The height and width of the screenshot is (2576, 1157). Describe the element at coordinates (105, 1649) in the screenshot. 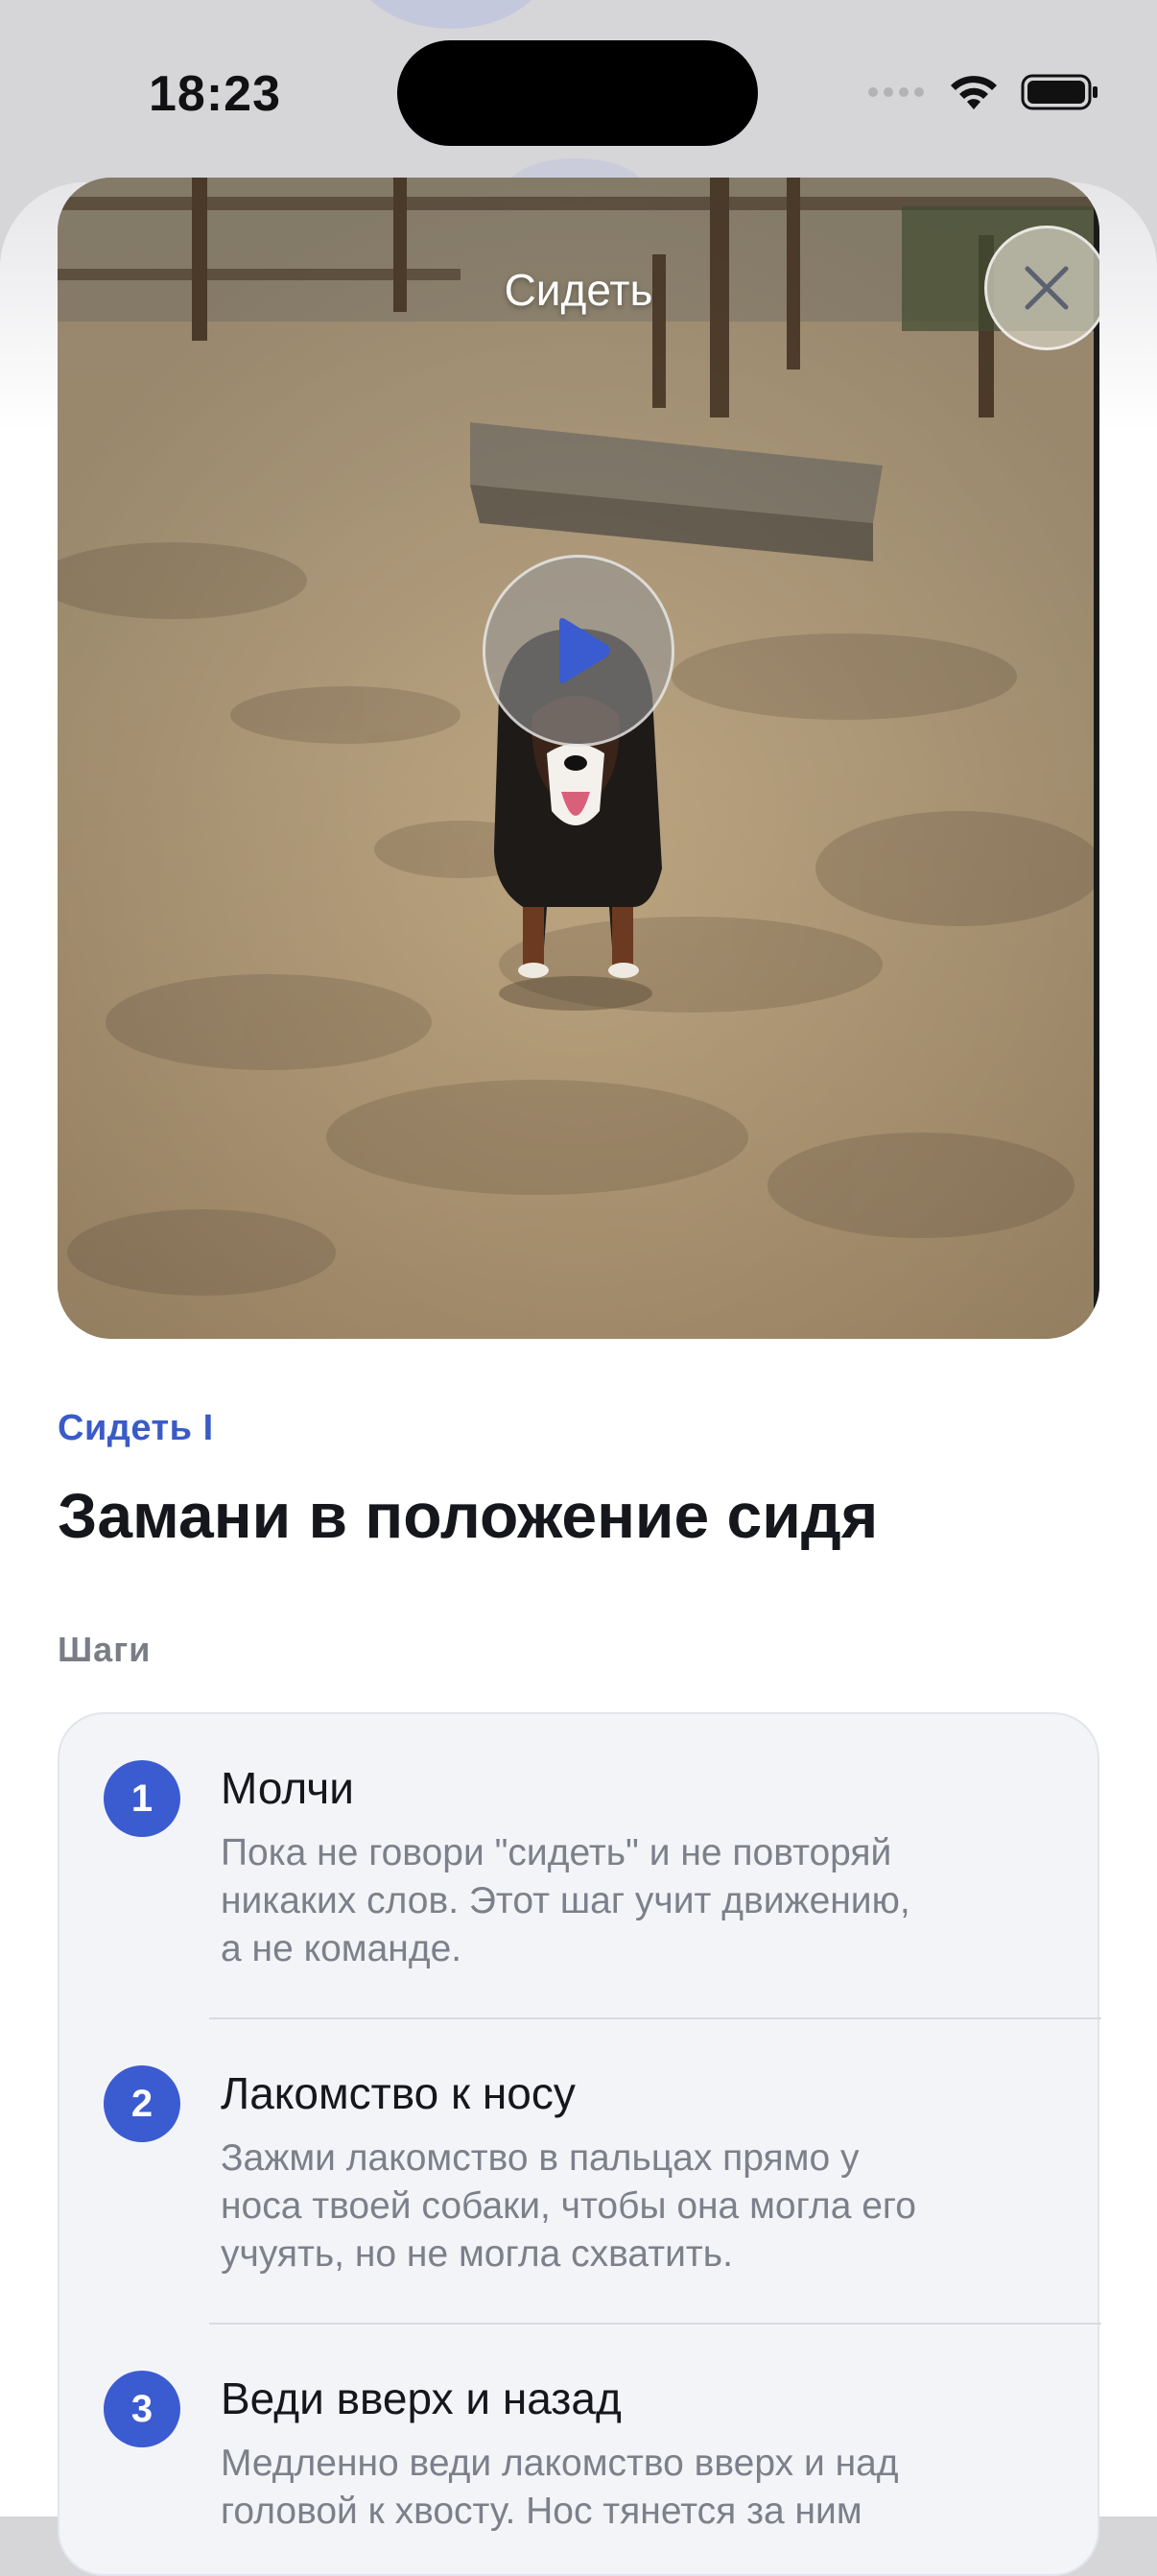

I see `steps-section-label: Шаги` at that location.